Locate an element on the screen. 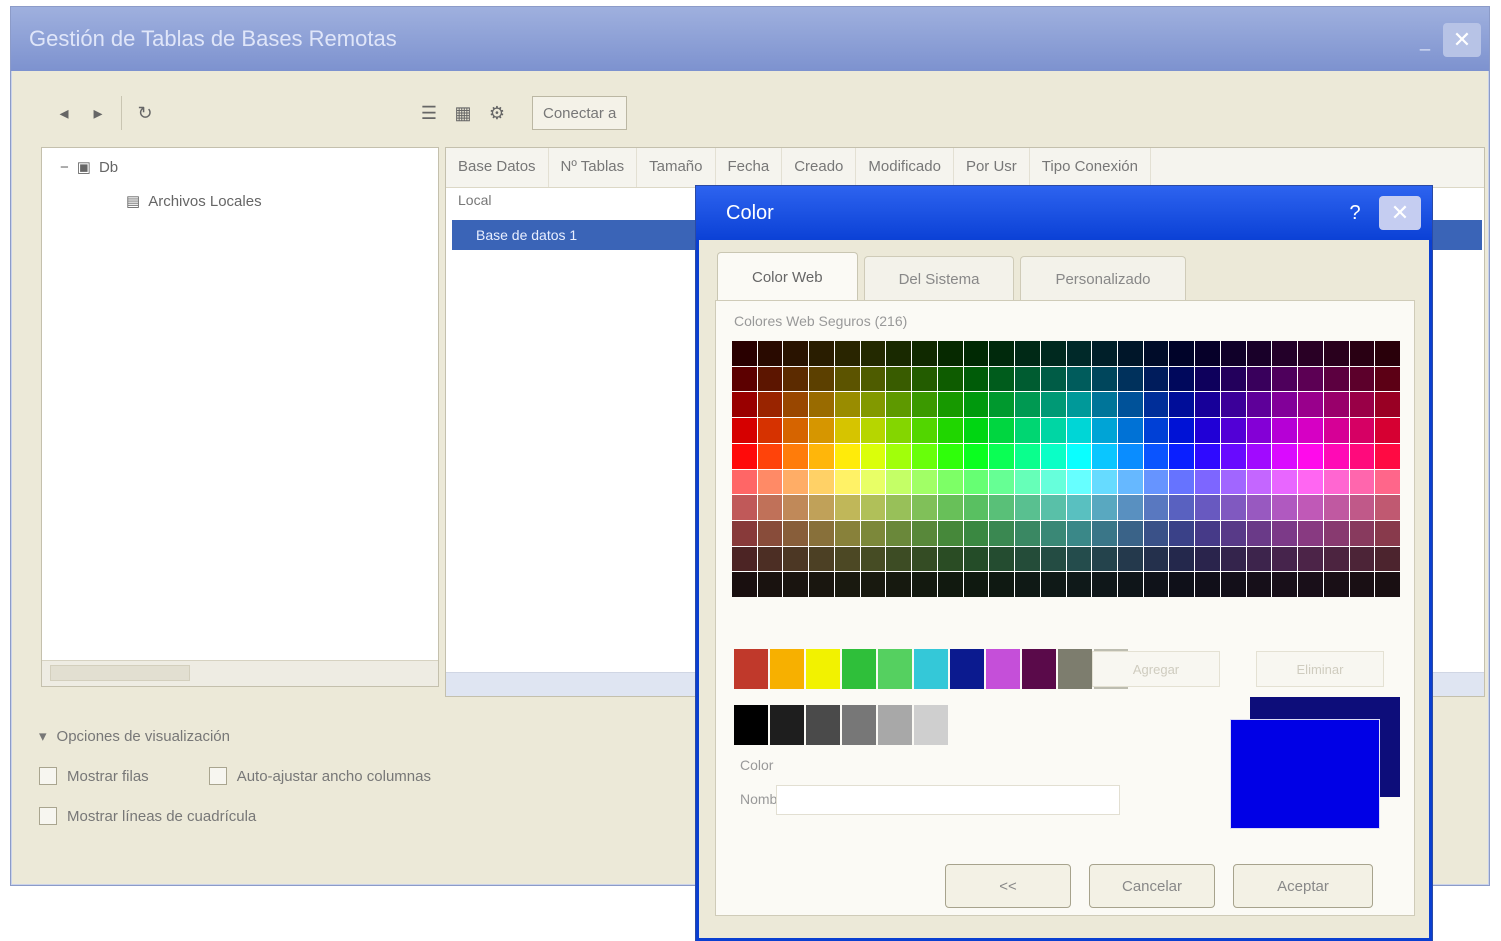 The image size is (1501, 941). details-view-icon: ▦ is located at coordinates (463, 113).